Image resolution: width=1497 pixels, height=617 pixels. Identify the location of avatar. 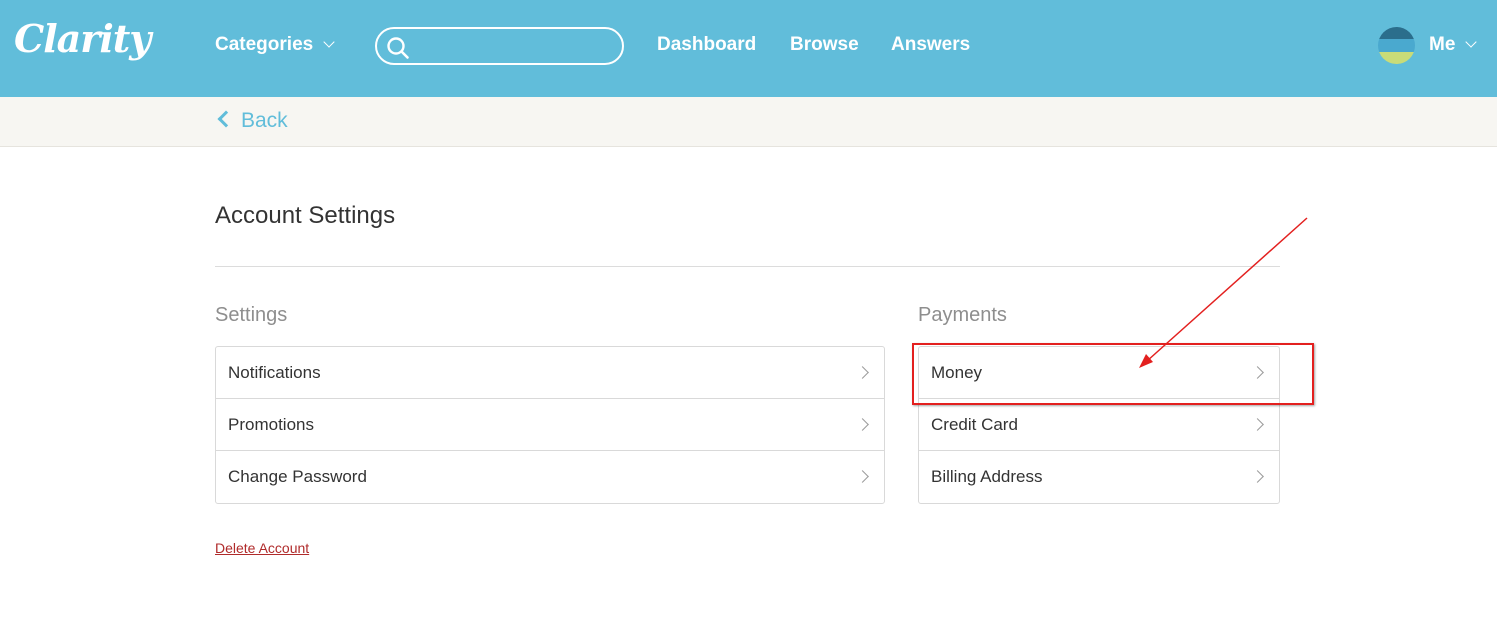
(1396, 45).